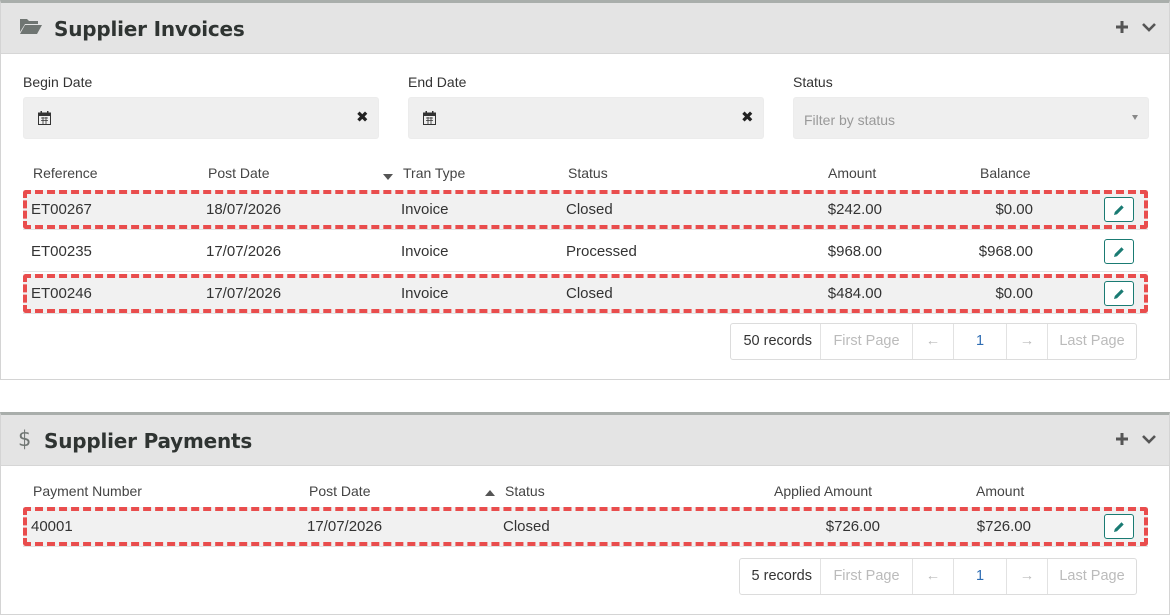 This screenshot has height=615, width=1170. Describe the element at coordinates (201, 118) in the screenshot. I see `begin-date-input: ✖` at that location.